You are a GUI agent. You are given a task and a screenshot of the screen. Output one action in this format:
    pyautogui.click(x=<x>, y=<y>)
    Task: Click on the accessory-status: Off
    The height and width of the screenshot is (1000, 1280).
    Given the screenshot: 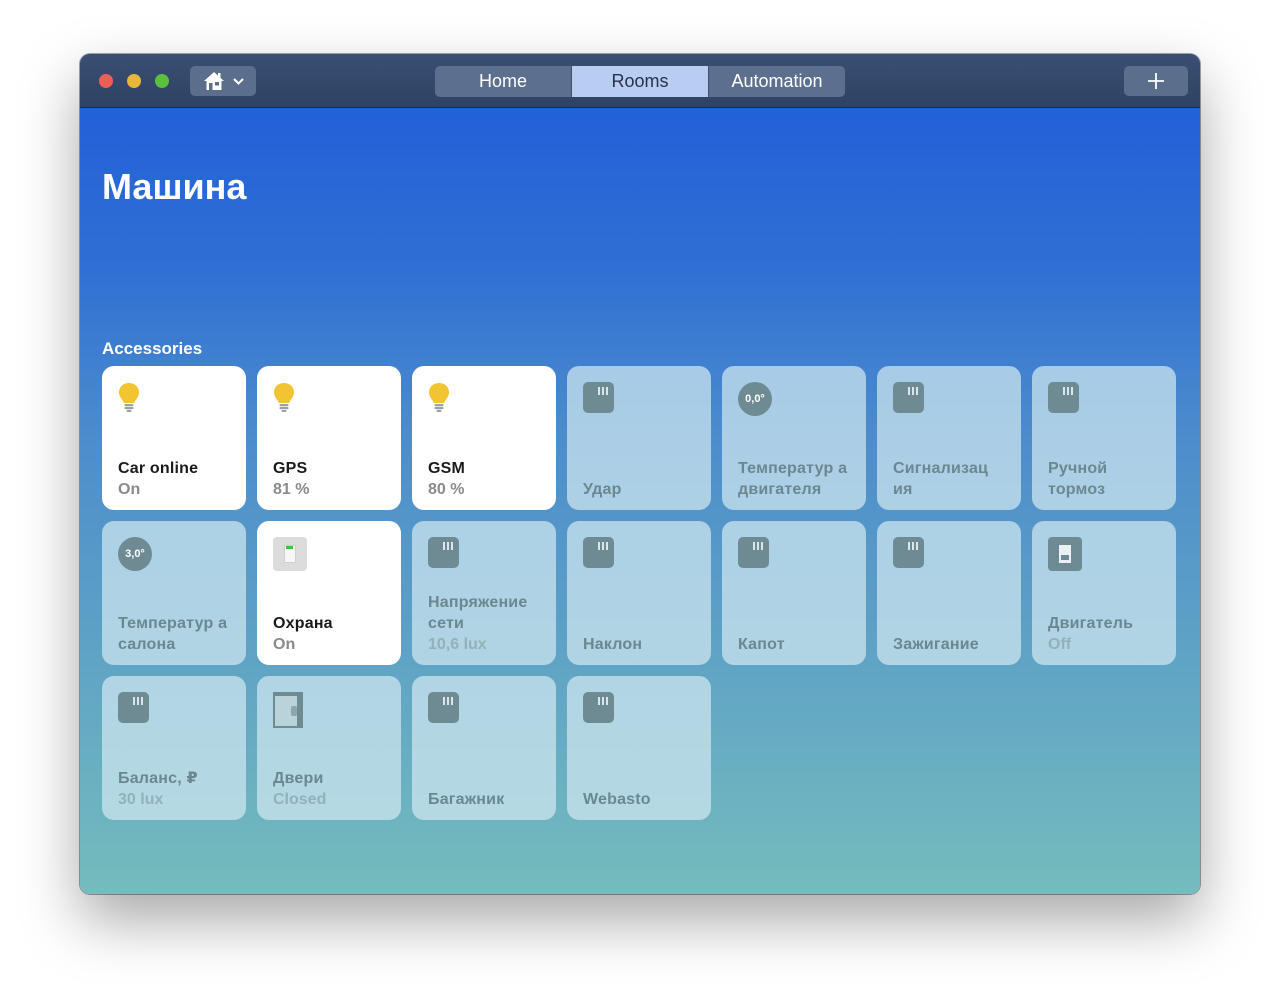 What is the action you would take?
    pyautogui.click(x=1060, y=644)
    